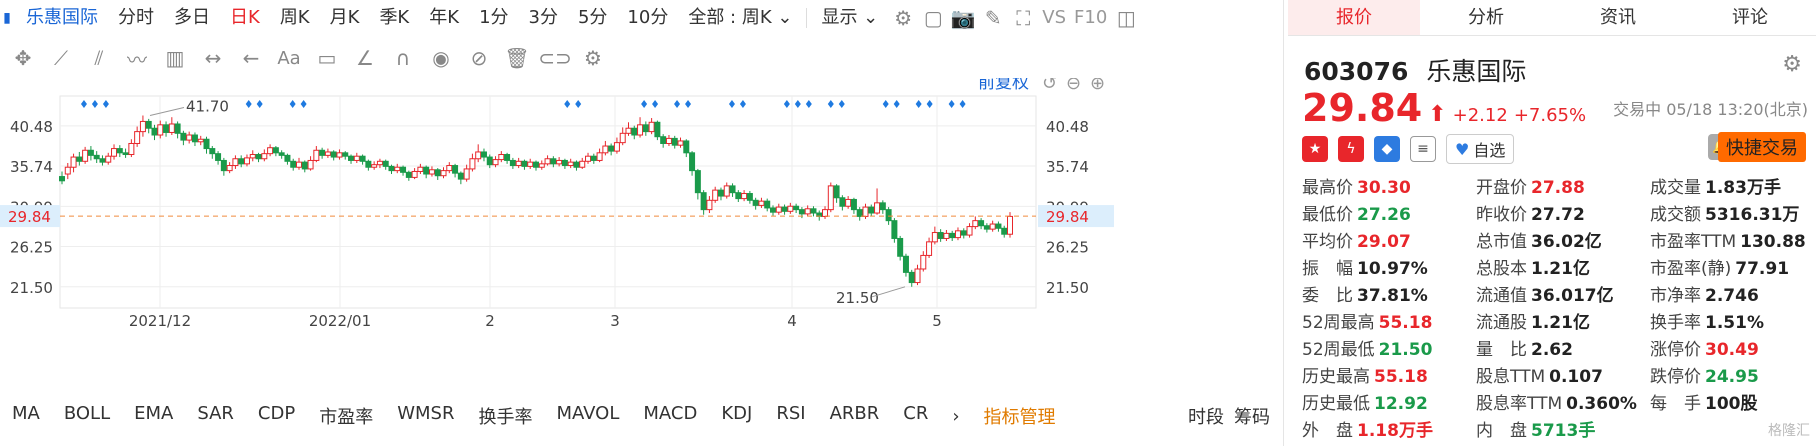 Image resolution: width=1816 pixels, height=446 pixels. What do you see at coordinates (1762, 147) in the screenshot?
I see `quick-trade-button: 快捷交易` at bounding box center [1762, 147].